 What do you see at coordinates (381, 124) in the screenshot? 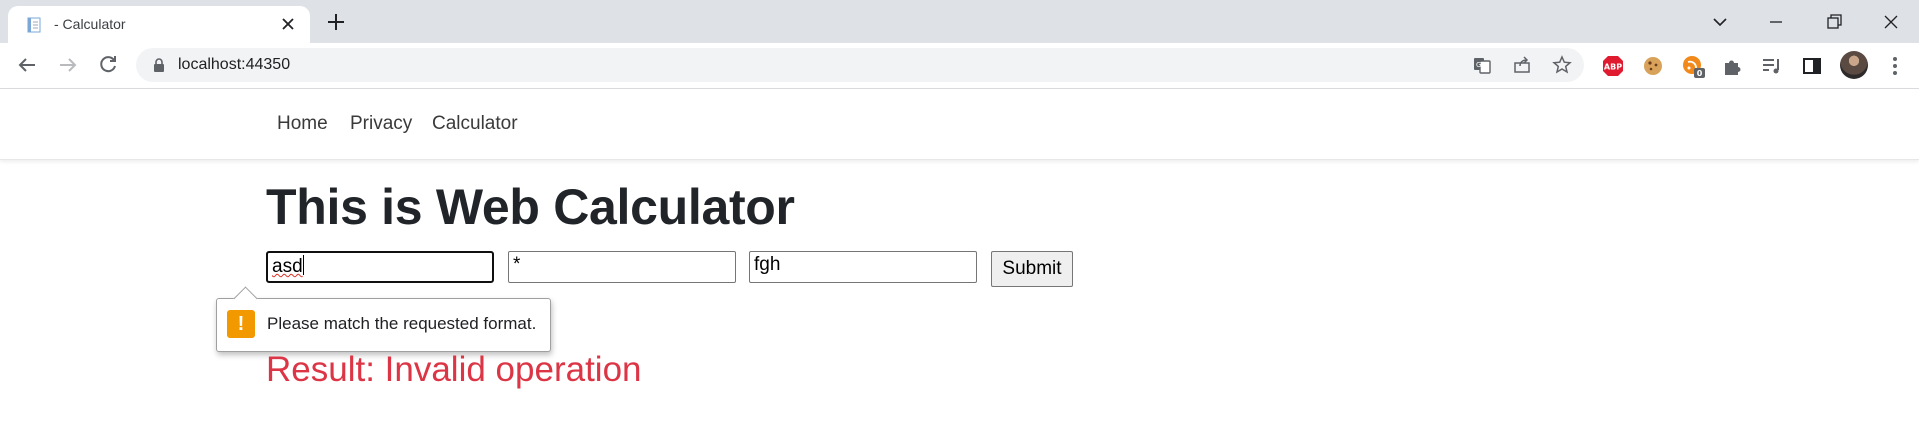
I see `nav-link-privacy: Privacy` at bounding box center [381, 124].